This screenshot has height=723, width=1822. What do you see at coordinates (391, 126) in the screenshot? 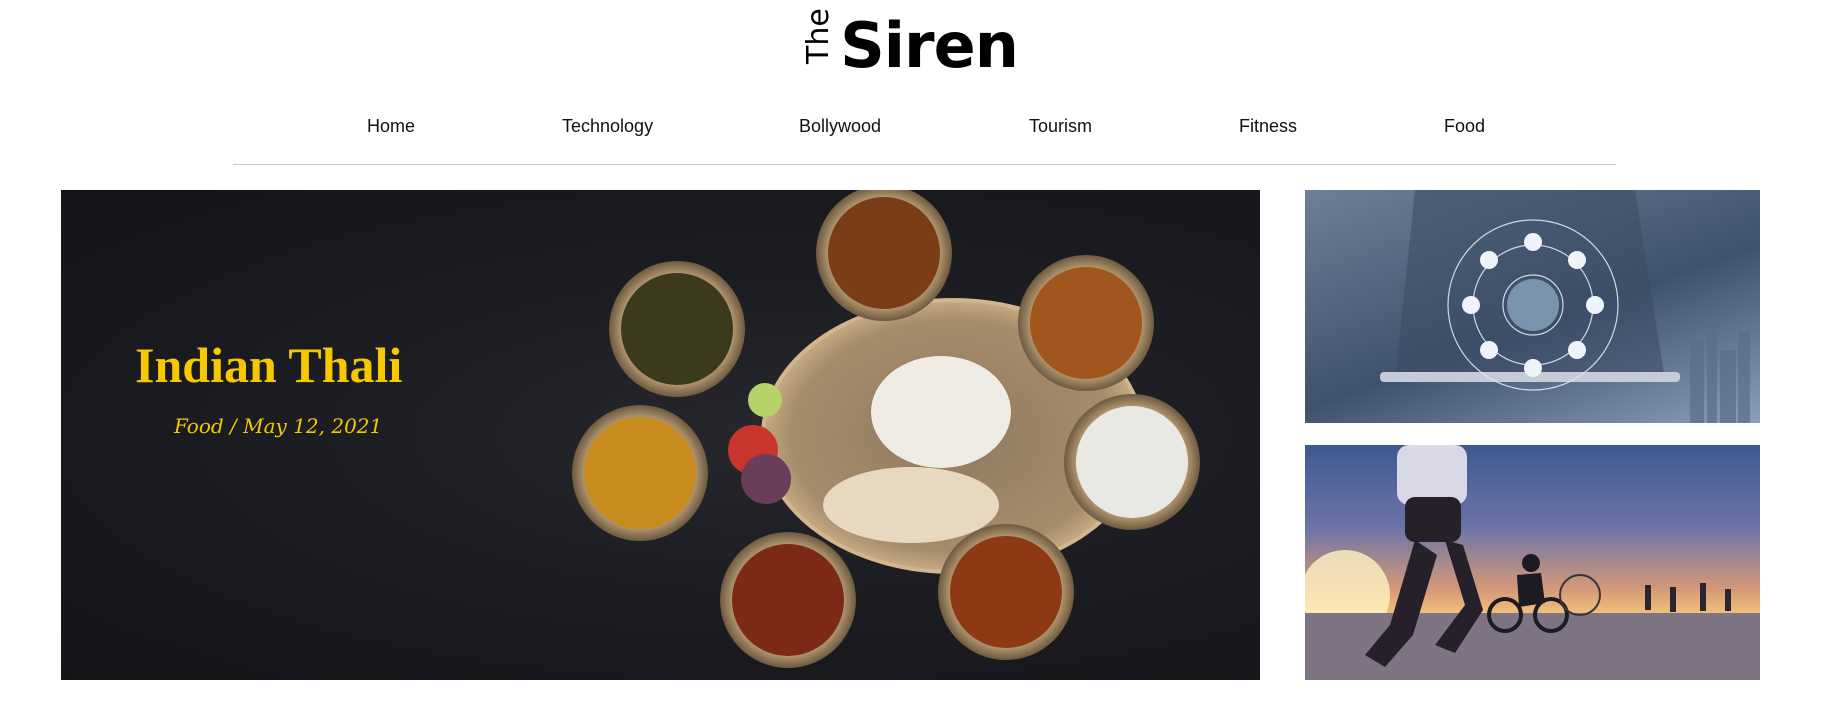
I see `nav-item-home: Home` at bounding box center [391, 126].